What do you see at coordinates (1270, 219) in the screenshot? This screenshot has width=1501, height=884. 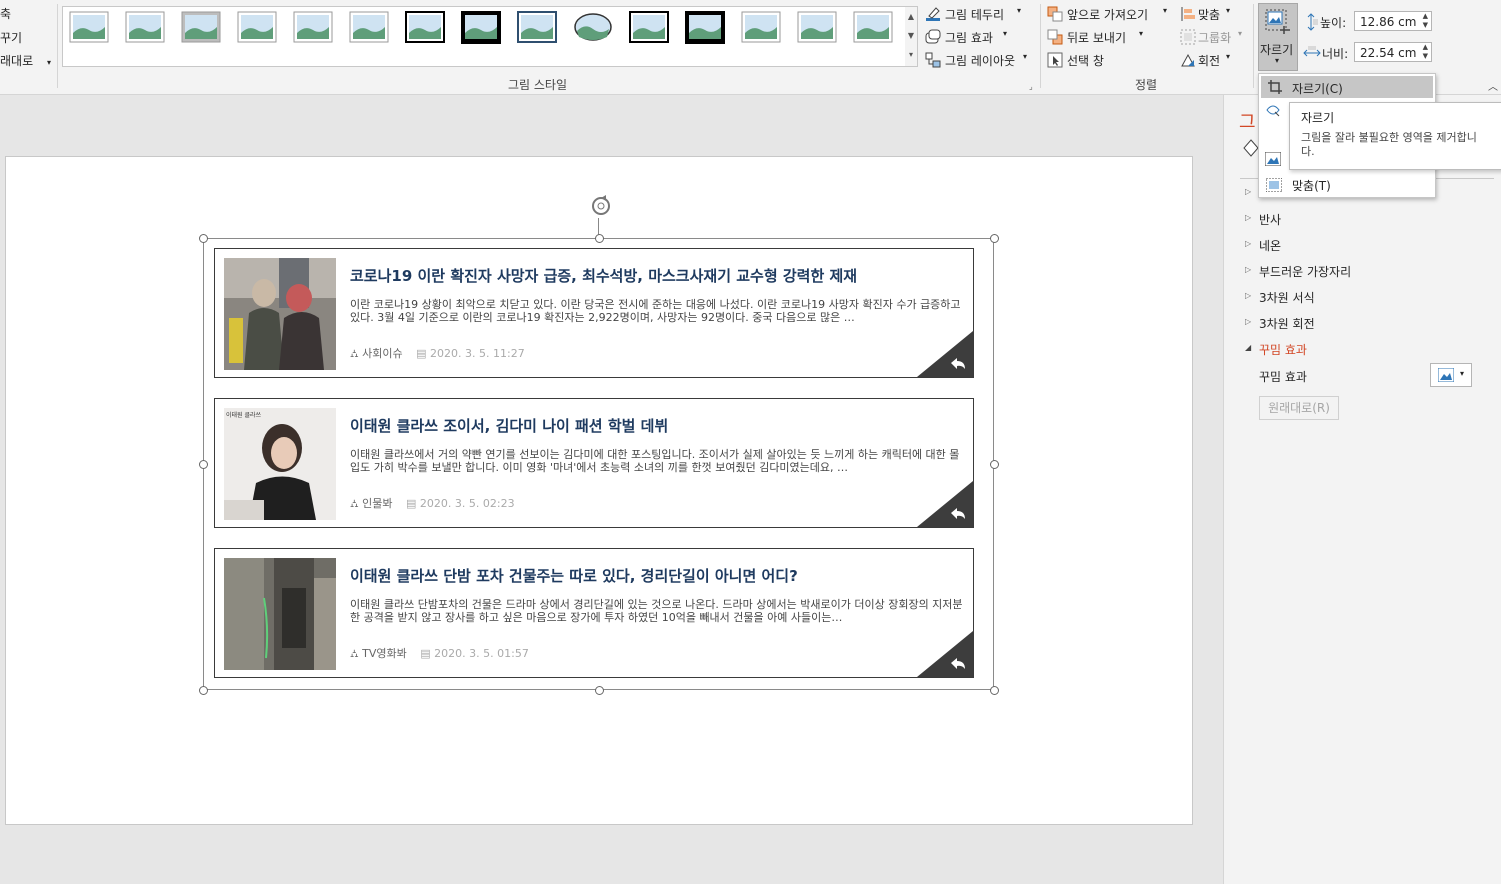 I see `pane-section-reflection: 반사` at bounding box center [1270, 219].